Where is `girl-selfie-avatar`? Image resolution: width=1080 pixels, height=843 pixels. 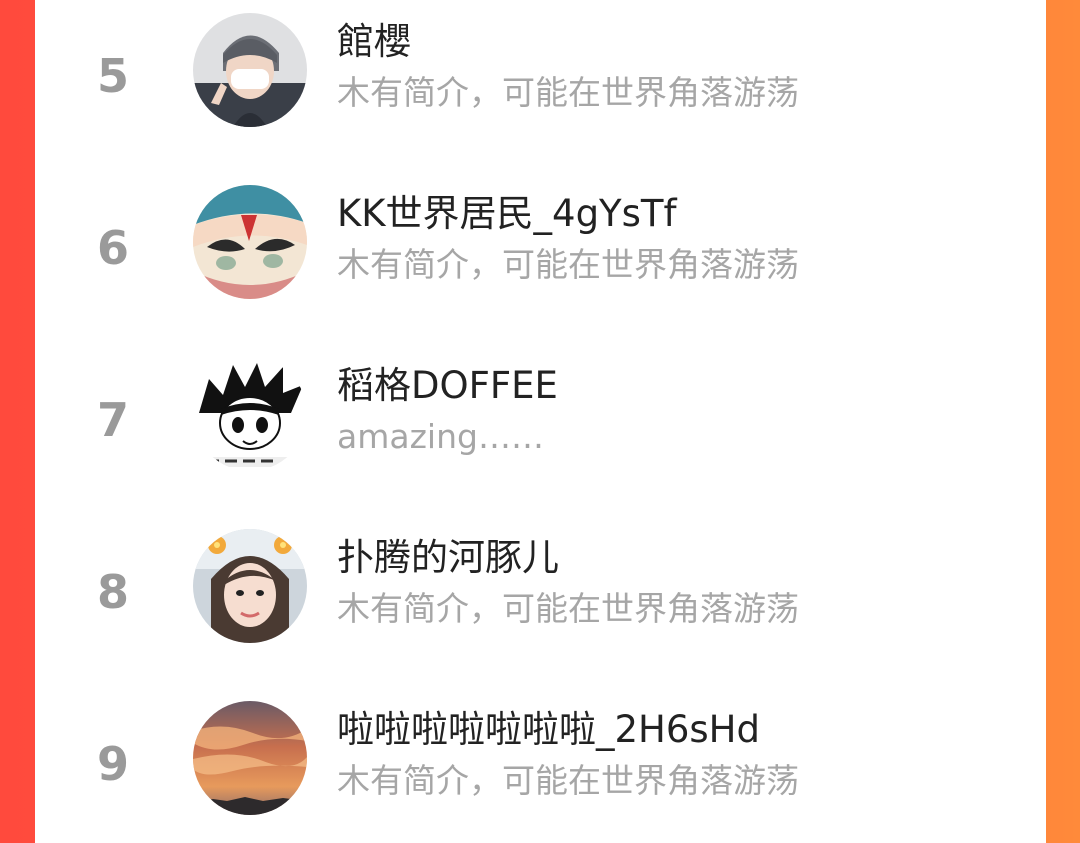
girl-selfie-avatar is located at coordinates (250, 586).